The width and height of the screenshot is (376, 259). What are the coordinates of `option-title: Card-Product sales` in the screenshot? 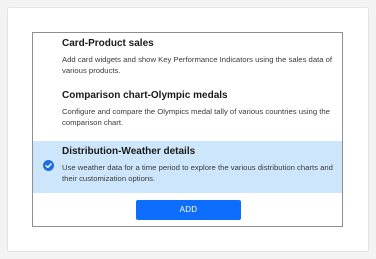 It's located at (108, 43).